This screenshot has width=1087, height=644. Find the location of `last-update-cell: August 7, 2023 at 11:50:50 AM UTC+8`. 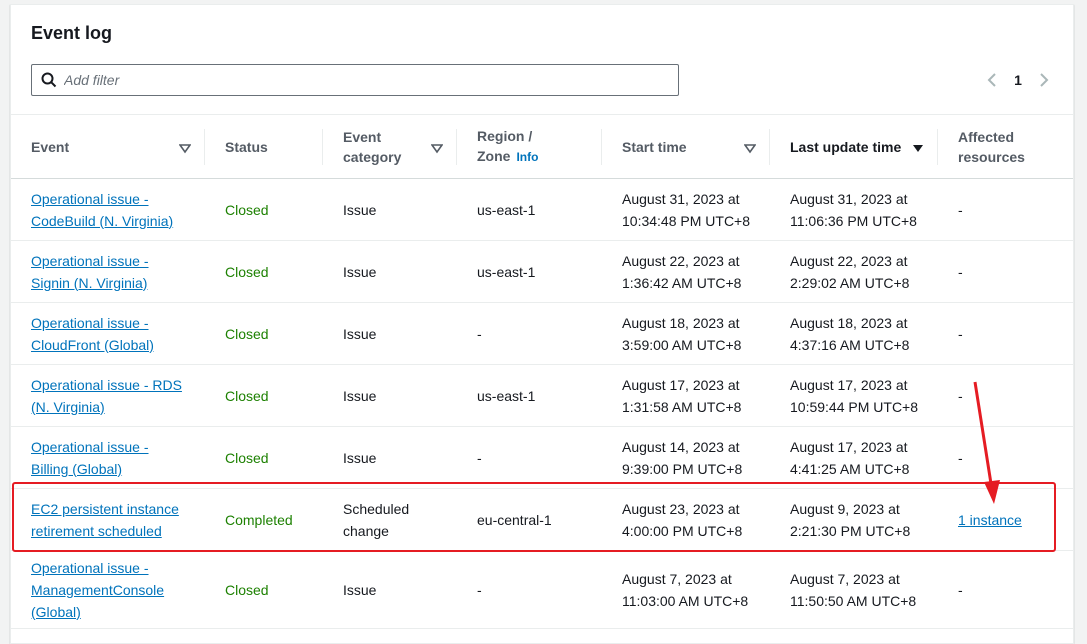

last-update-cell: August 7, 2023 at 11:50:50 AM UTC+8 is located at coordinates (853, 589).